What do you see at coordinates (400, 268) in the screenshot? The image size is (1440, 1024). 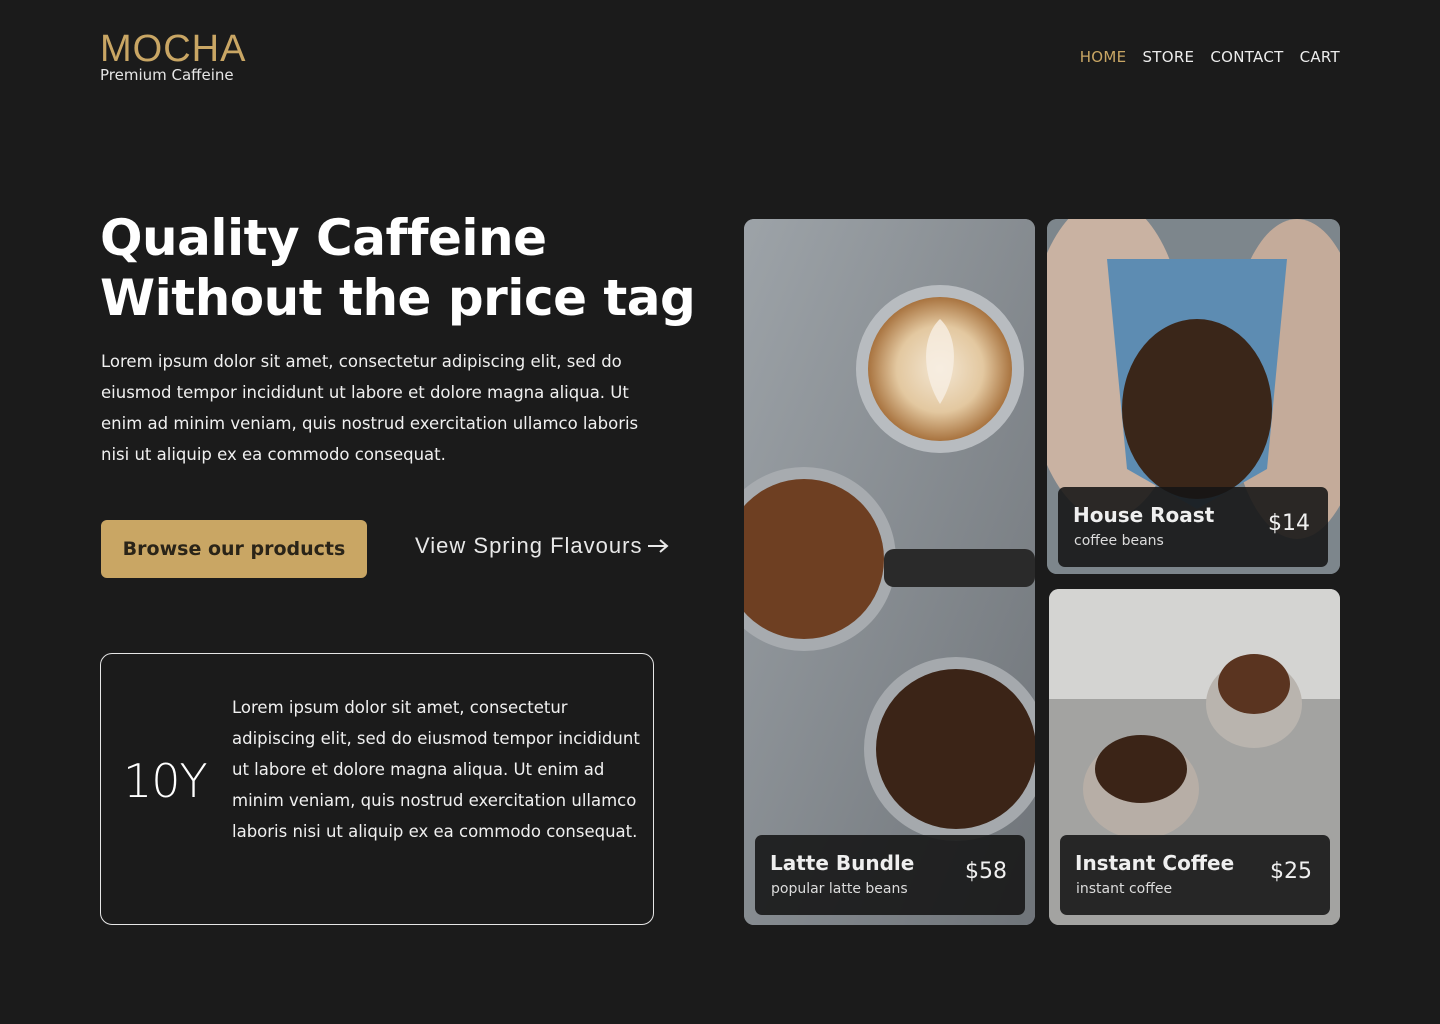 I see `hero-title: Quality Caffeine Without the price tag` at bounding box center [400, 268].